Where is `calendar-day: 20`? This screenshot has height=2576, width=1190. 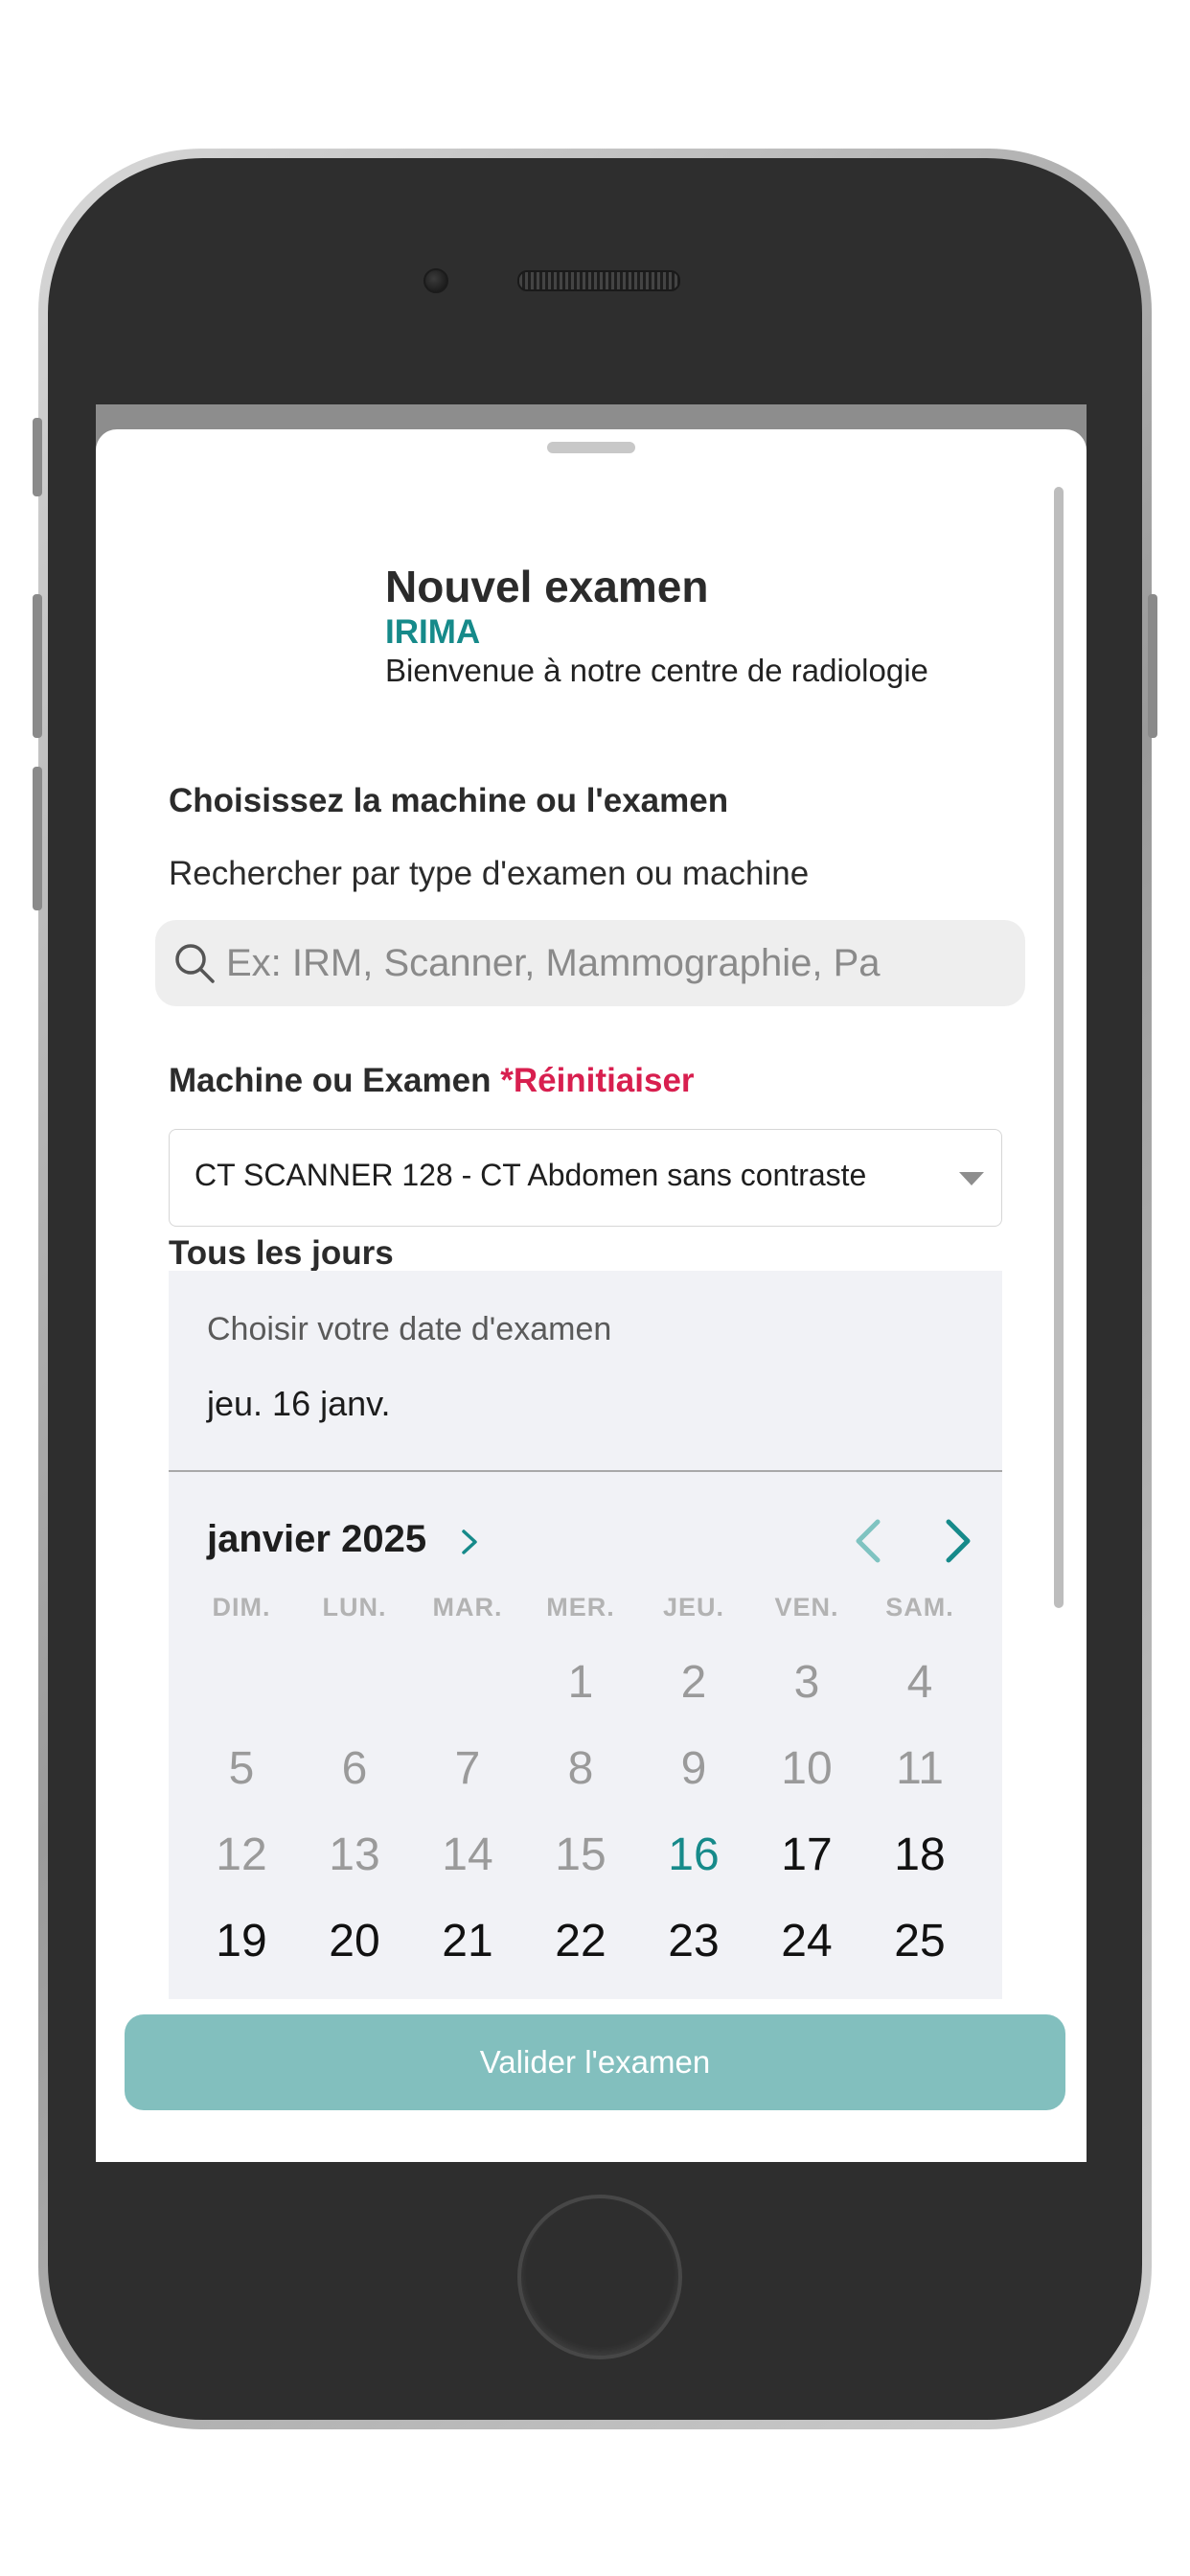
calendar-day: 20 is located at coordinates (355, 1941).